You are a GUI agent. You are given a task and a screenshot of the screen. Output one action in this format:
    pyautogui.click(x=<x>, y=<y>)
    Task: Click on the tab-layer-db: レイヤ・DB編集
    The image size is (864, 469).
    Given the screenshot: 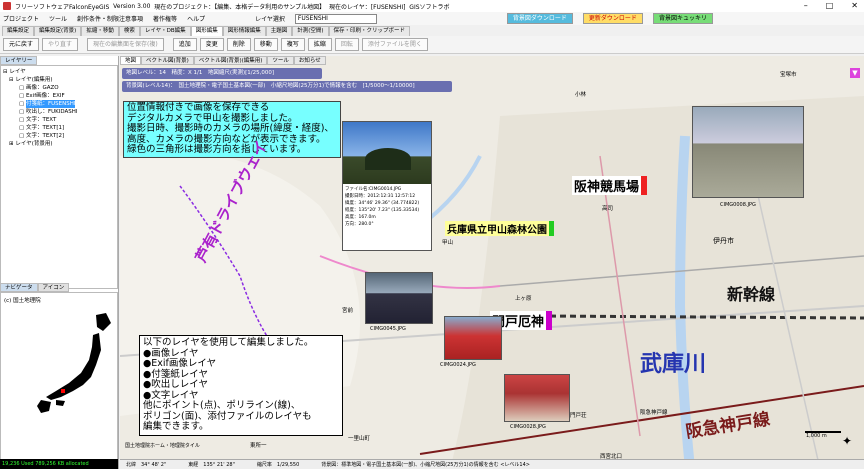 What is the action you would take?
    pyautogui.click(x=165, y=31)
    